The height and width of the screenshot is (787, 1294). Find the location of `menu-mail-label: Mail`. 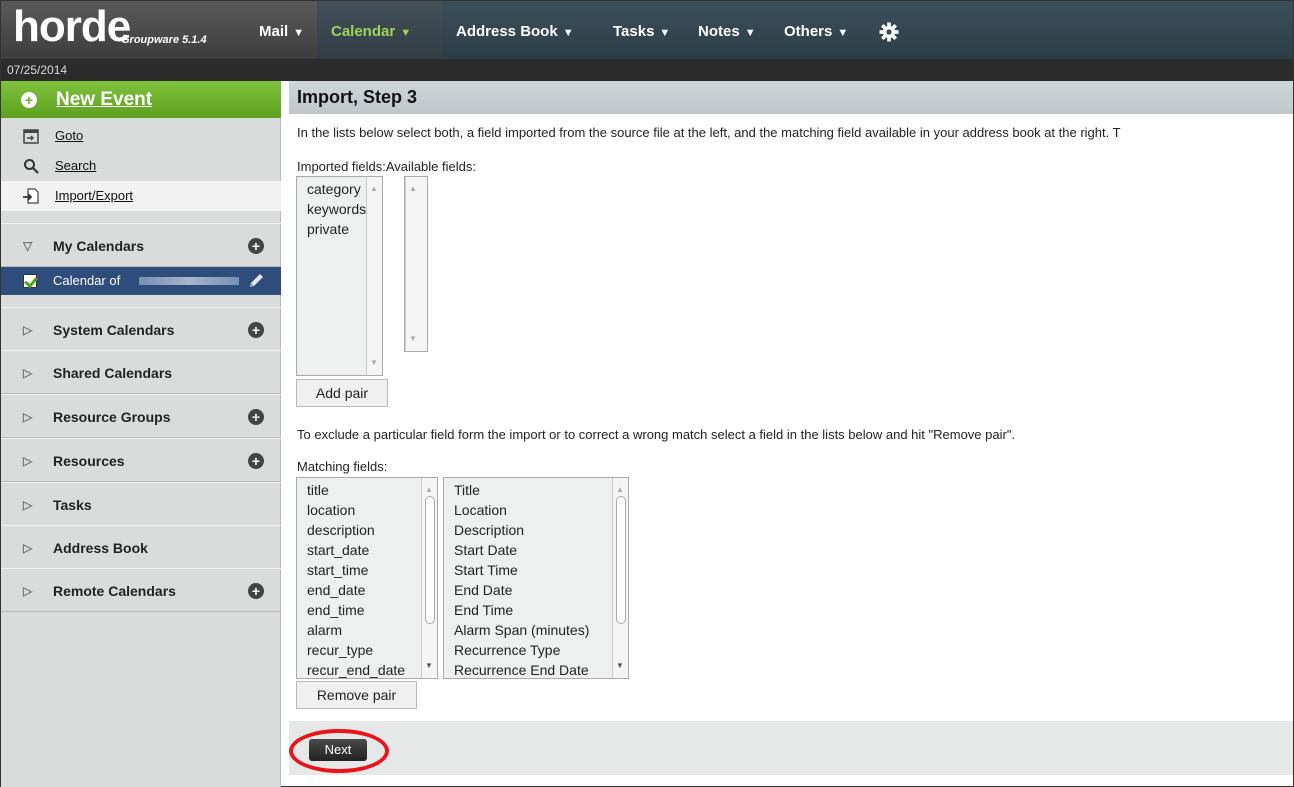

menu-mail-label: Mail is located at coordinates (274, 31).